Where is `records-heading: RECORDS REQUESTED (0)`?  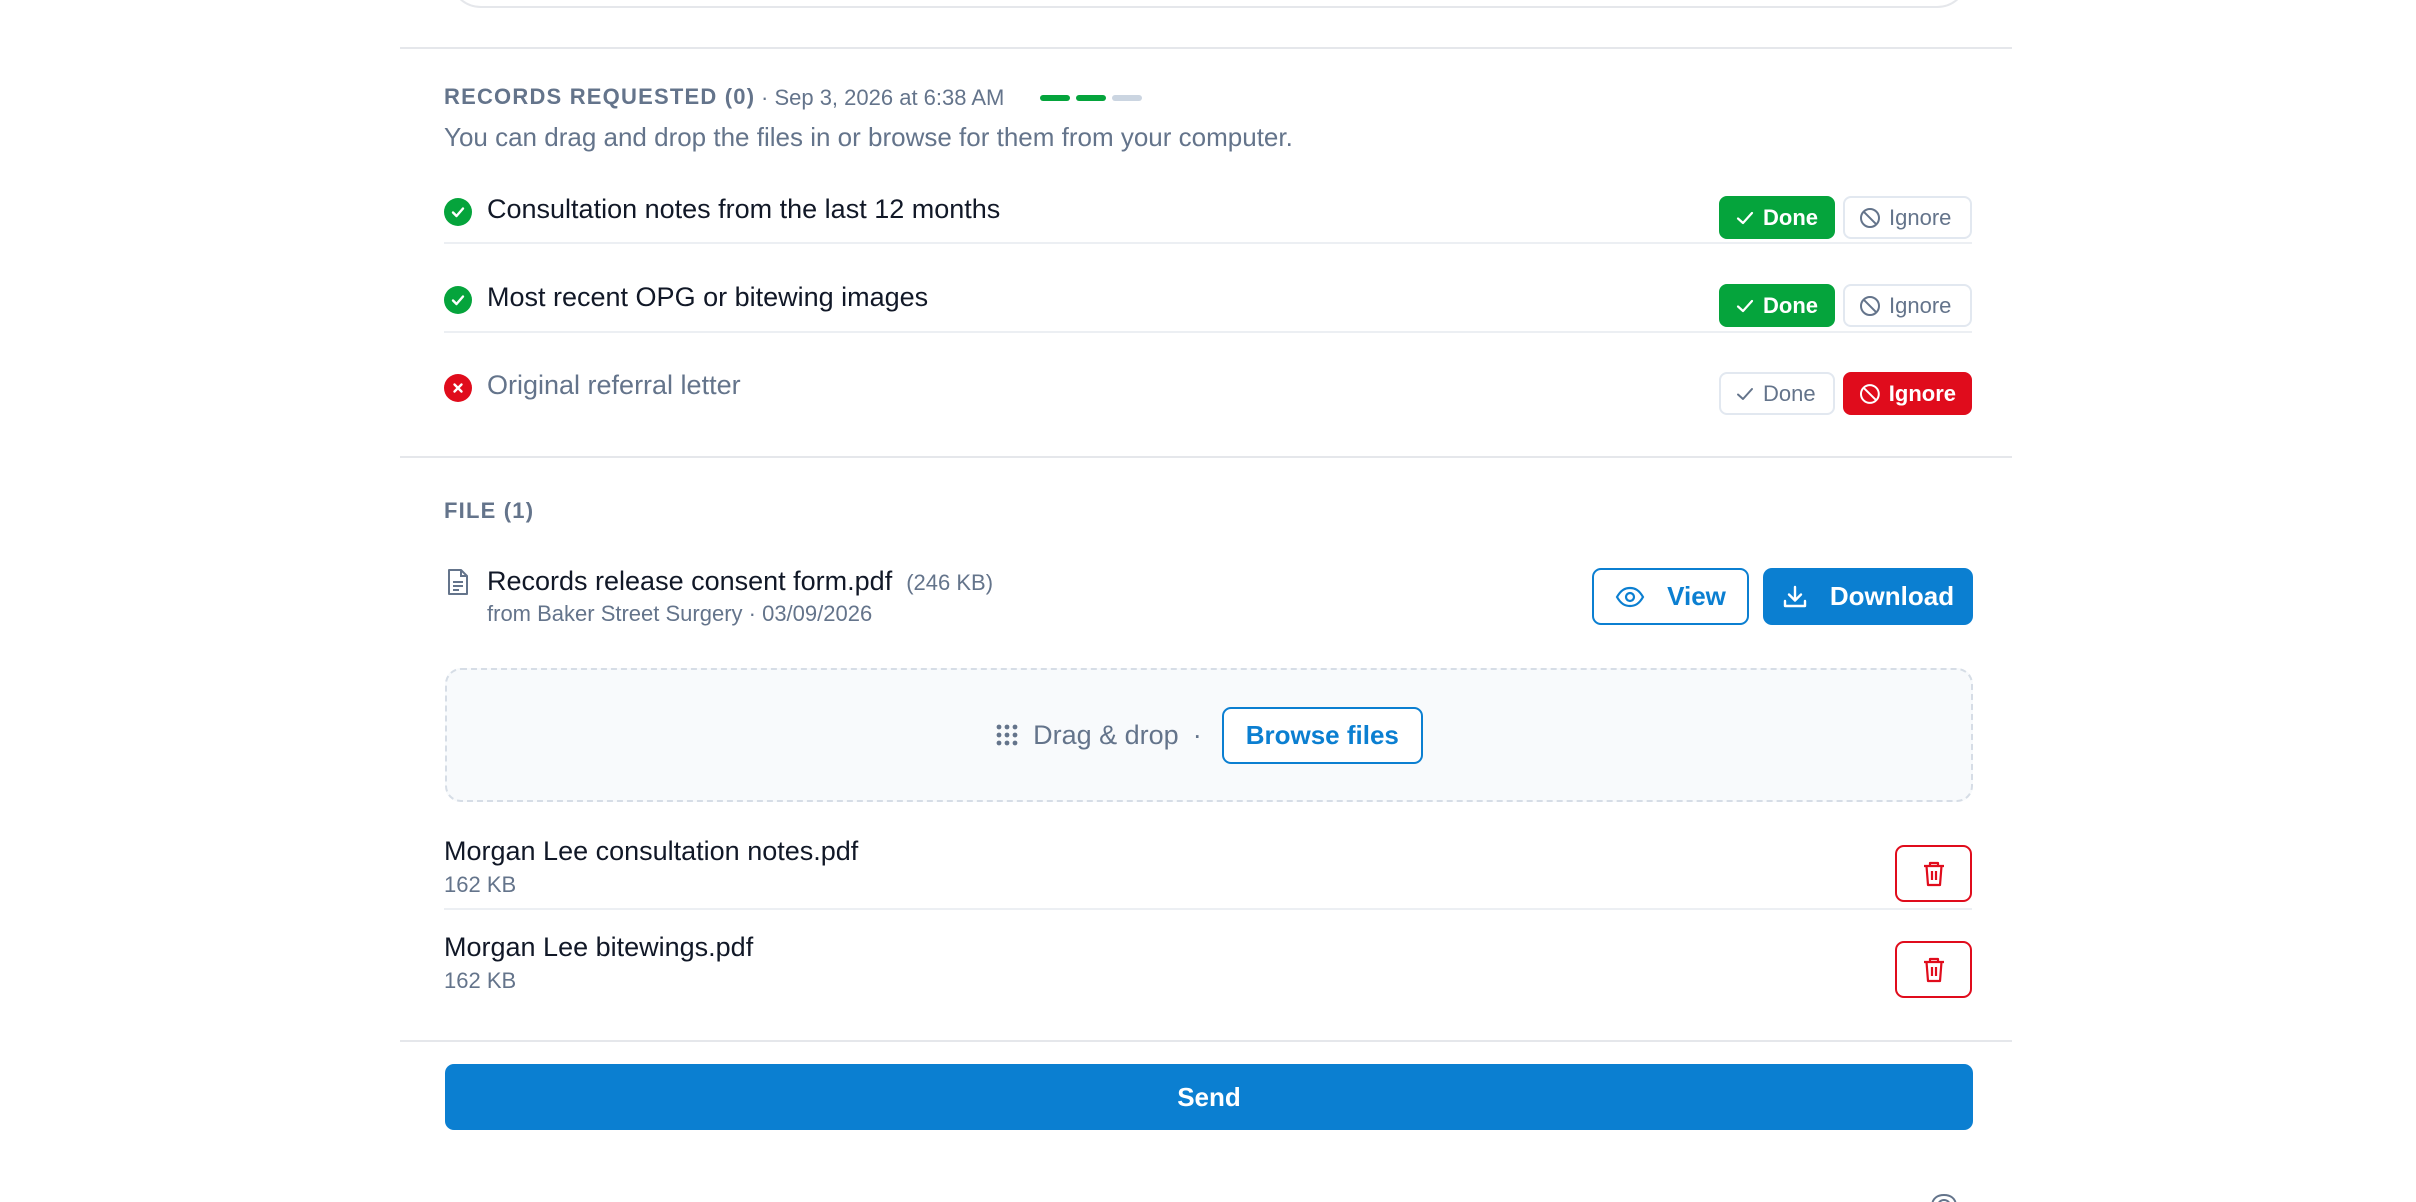
records-heading: RECORDS REQUESTED (0) is located at coordinates (600, 96).